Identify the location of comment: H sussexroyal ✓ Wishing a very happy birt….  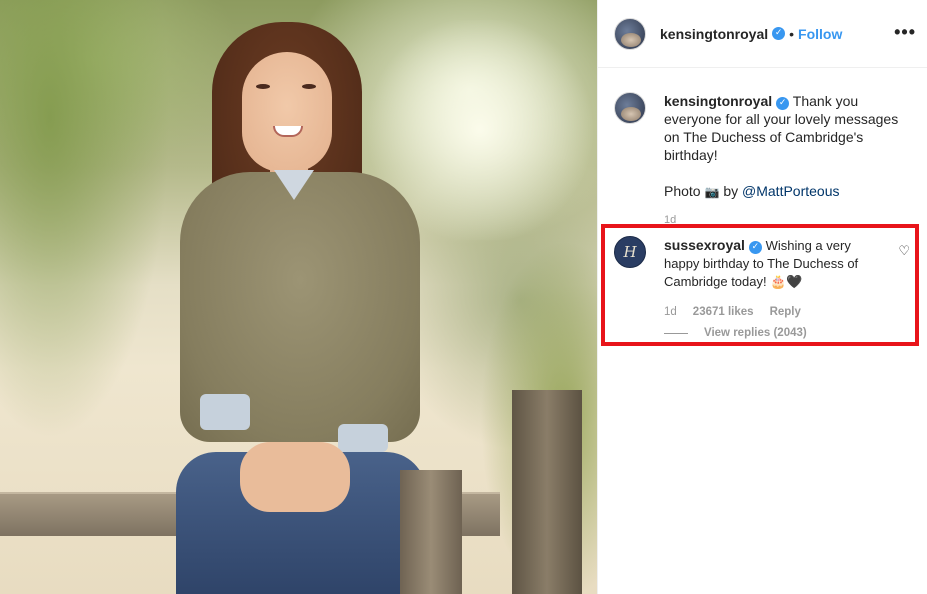
(767, 278).